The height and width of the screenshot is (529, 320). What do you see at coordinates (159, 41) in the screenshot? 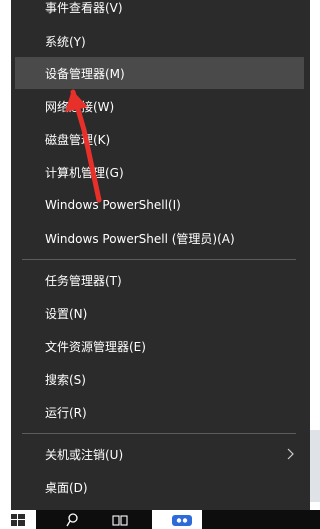
I see `menu-item-system: 系统(Y)` at bounding box center [159, 41].